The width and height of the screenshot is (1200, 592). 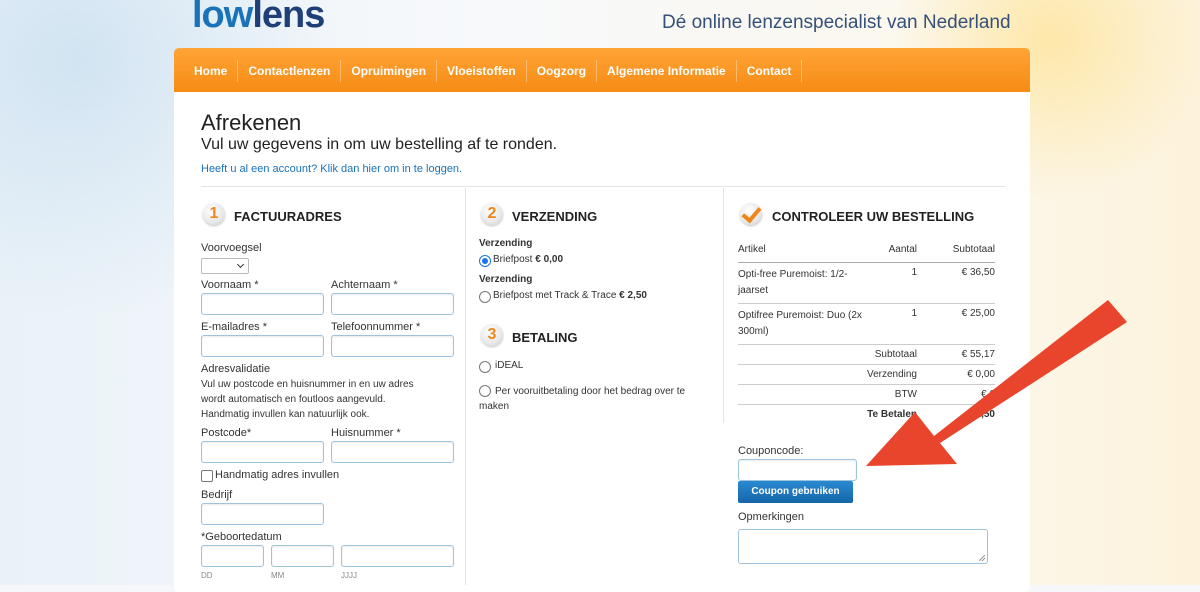 I want to click on red-arrow-icon, so click(x=996, y=383).